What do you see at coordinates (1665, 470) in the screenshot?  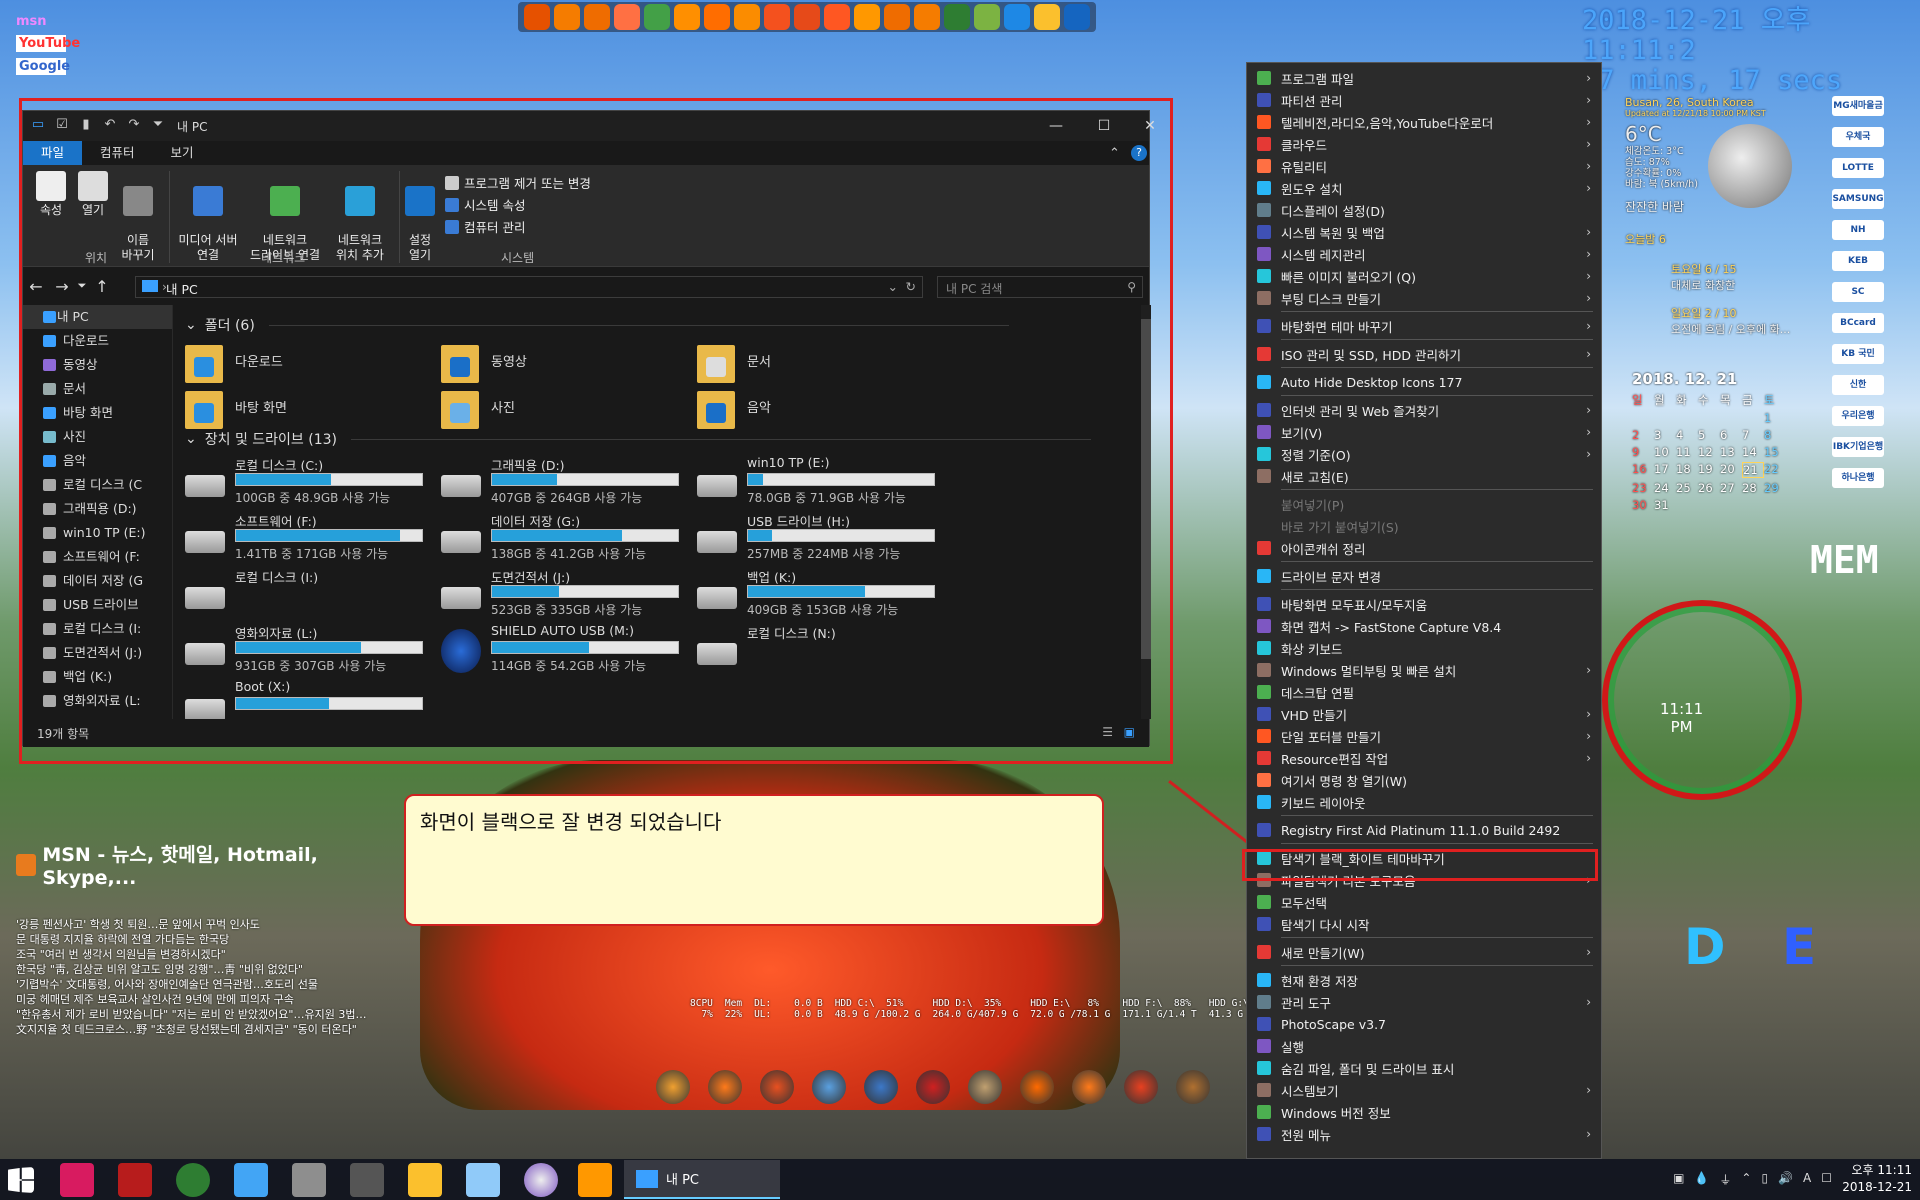 I see `calendar-day: 17` at bounding box center [1665, 470].